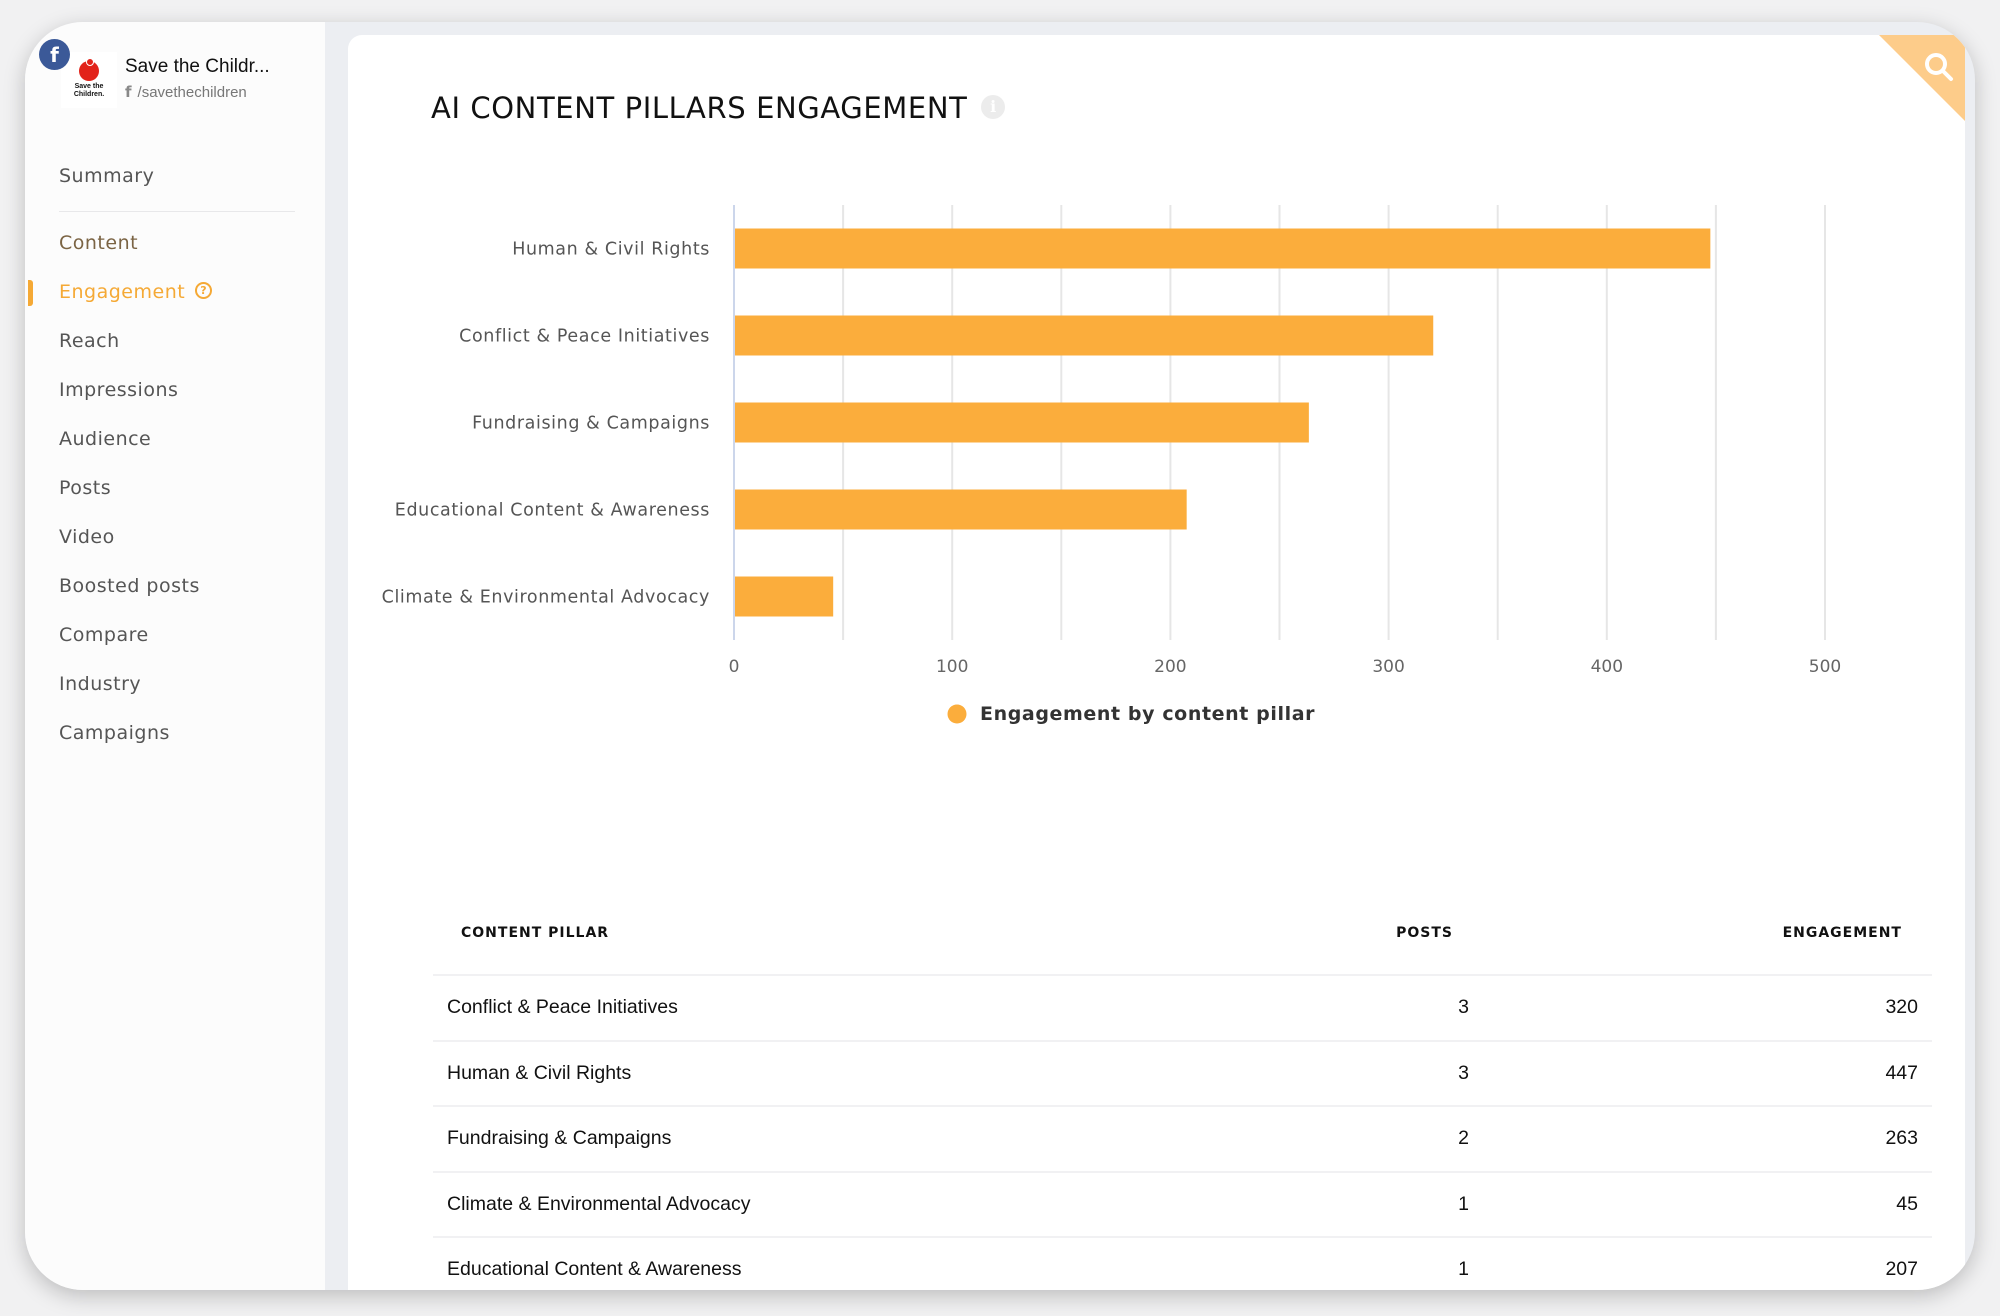 The width and height of the screenshot is (2000, 1316). Describe the element at coordinates (1182, 1140) in the screenshot. I see `table-row: Fundraising & Campaigns 2 263` at that location.